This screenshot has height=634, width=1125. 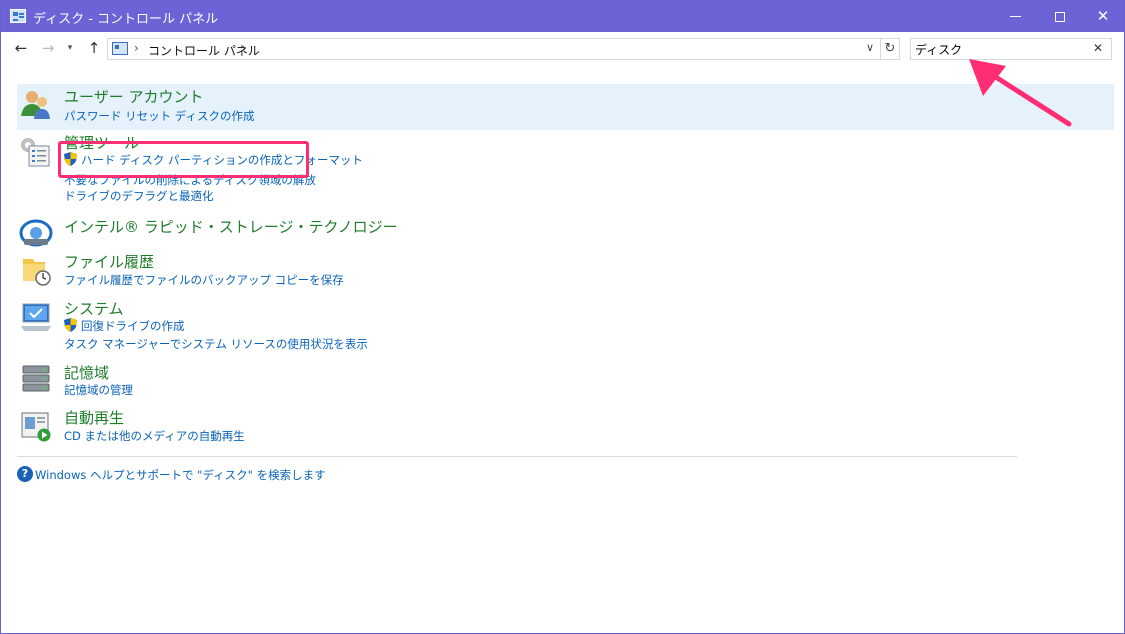 I want to click on help-icon: ?, so click(x=25, y=474).